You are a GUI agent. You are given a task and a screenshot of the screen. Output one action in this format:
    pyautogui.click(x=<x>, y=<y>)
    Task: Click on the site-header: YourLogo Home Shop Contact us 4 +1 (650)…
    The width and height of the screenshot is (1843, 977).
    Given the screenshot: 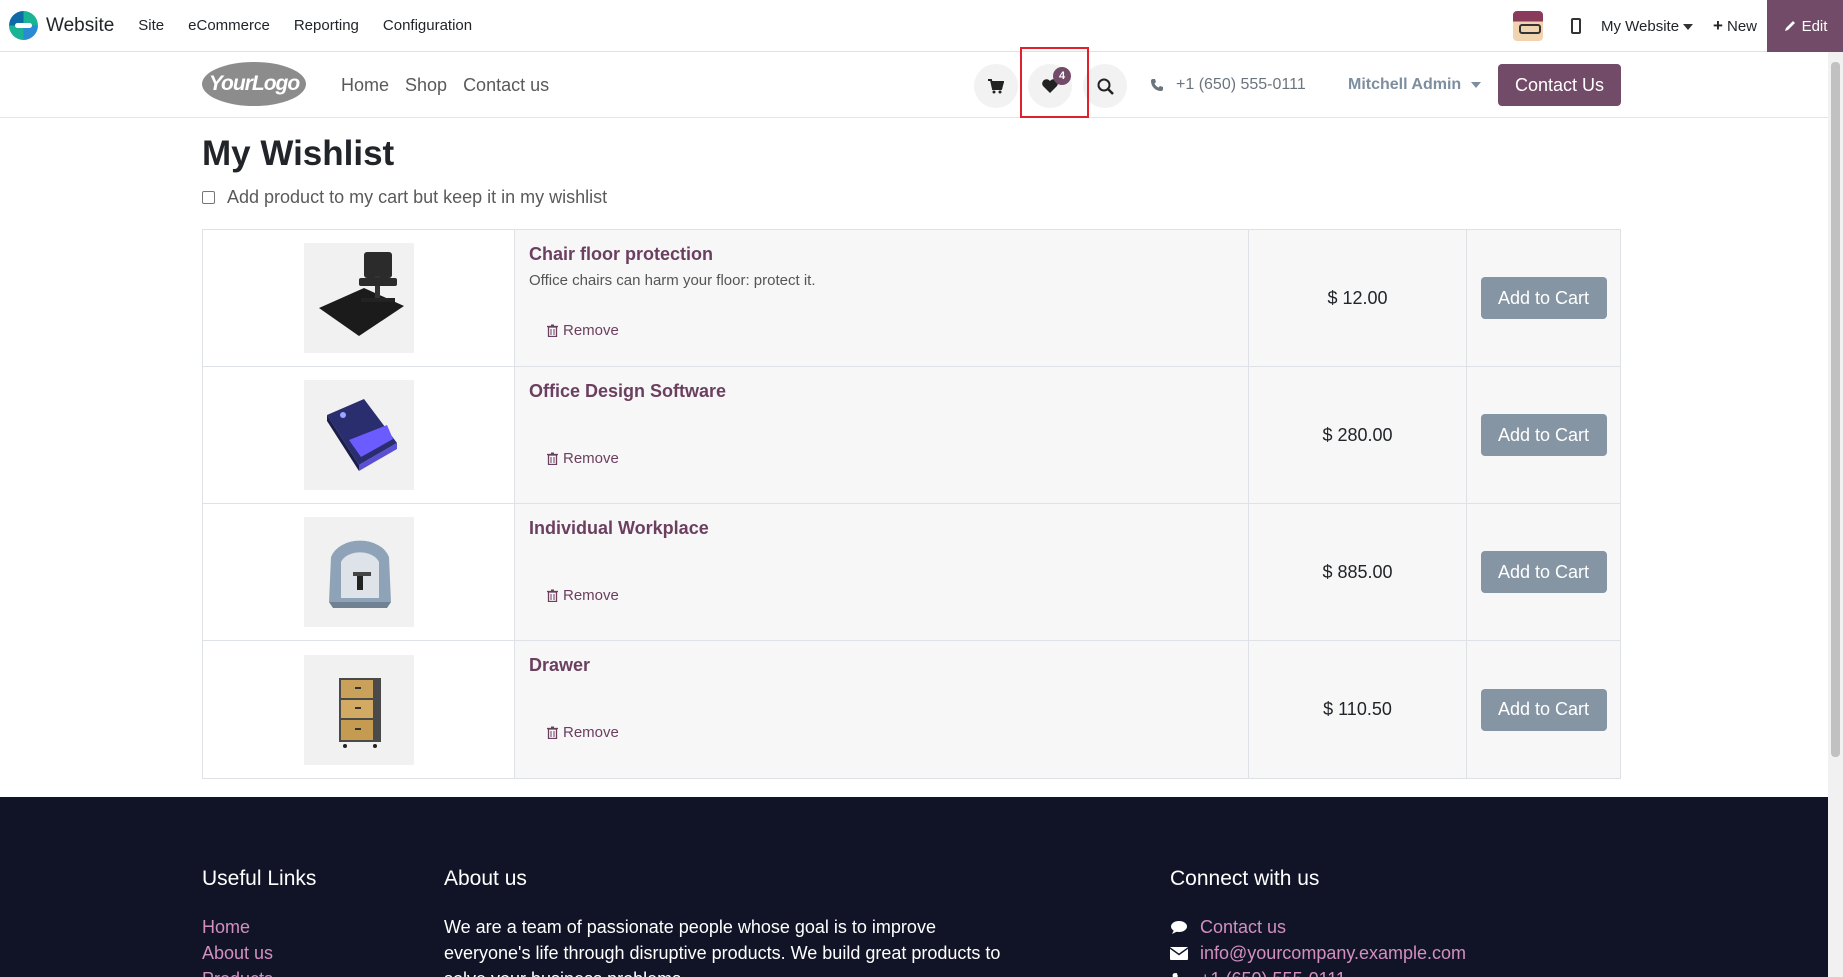 What is the action you would take?
    pyautogui.click(x=914, y=85)
    